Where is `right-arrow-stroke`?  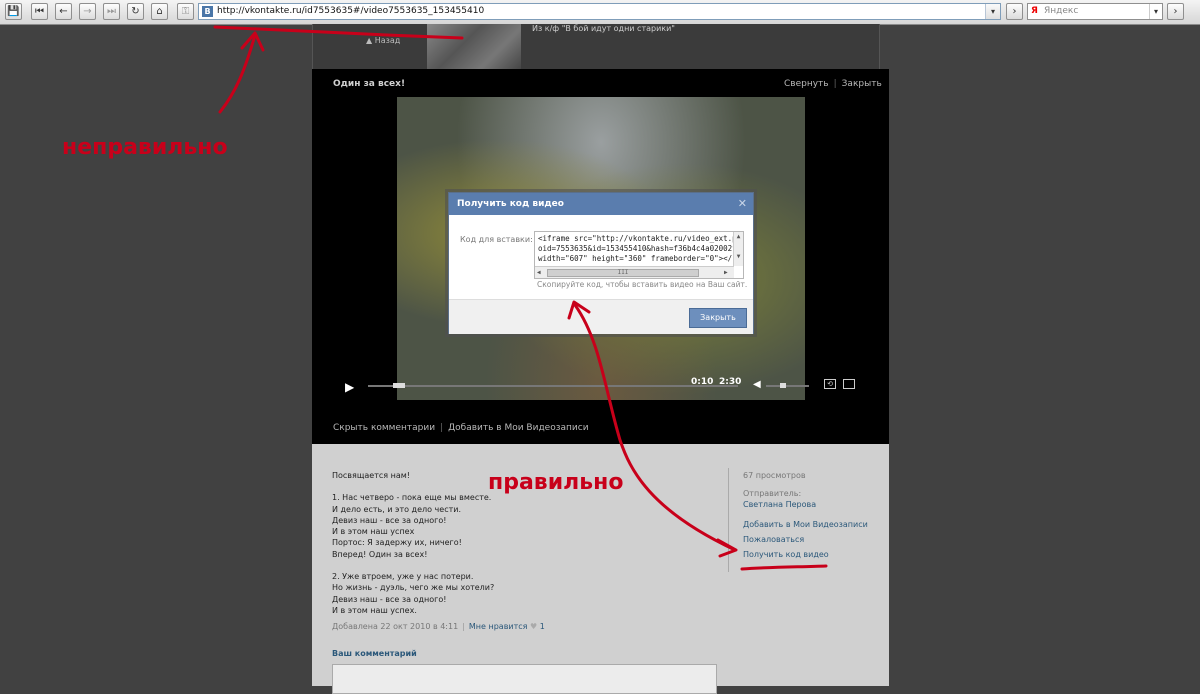
right-arrow-stroke is located at coordinates (655, 427).